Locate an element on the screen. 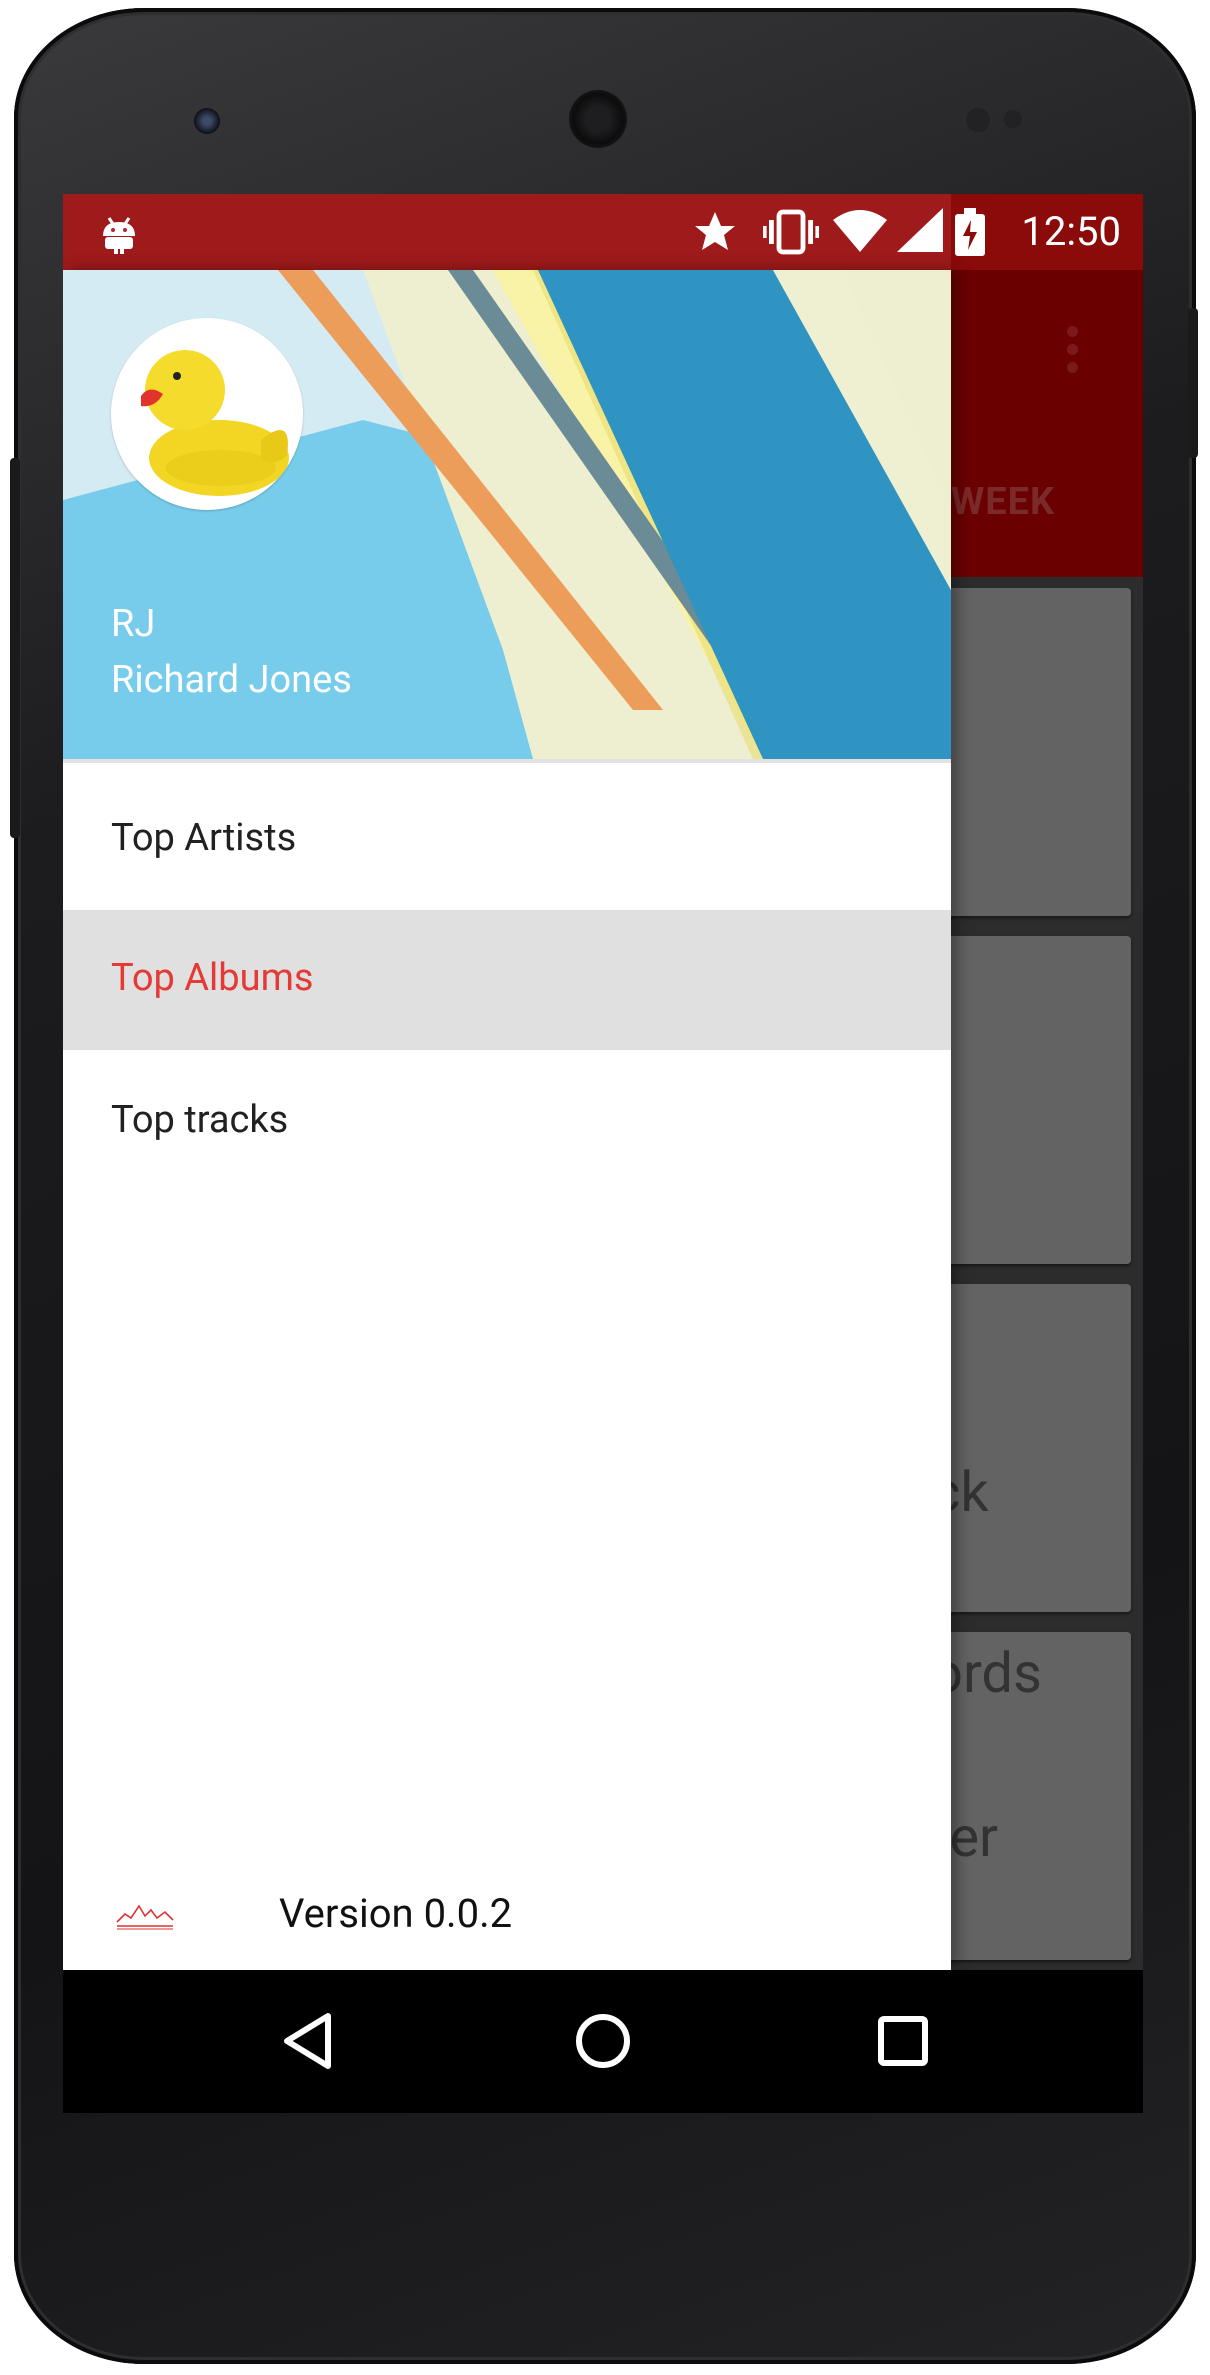  user-avatar is located at coordinates (207, 414).